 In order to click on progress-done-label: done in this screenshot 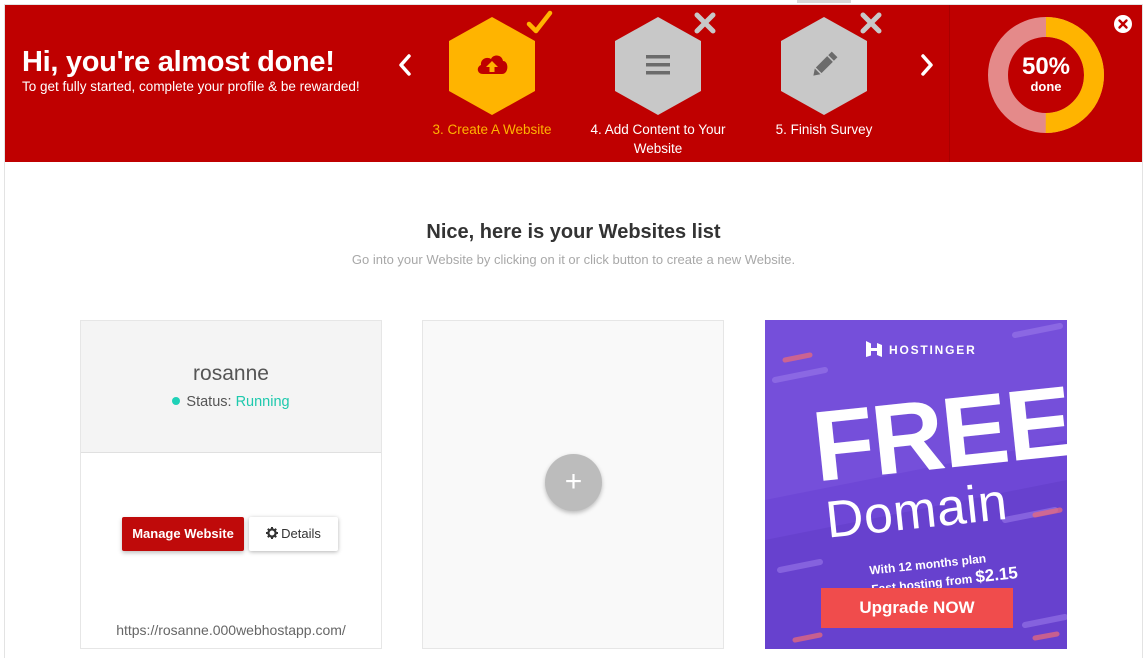, I will do `click(1046, 86)`.